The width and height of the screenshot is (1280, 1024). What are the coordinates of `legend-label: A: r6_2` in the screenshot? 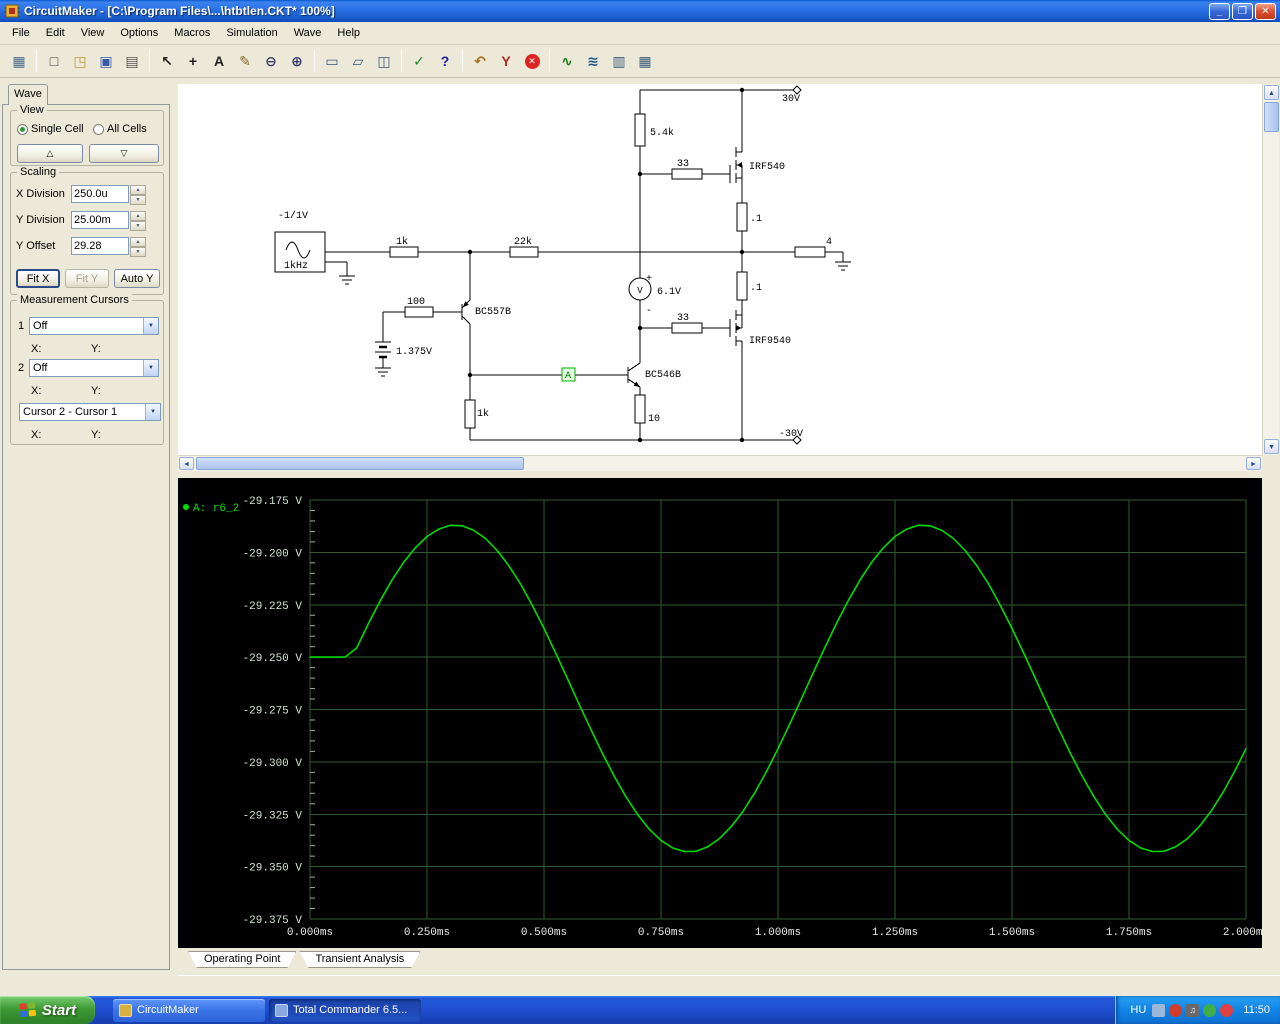 It's located at (216, 509).